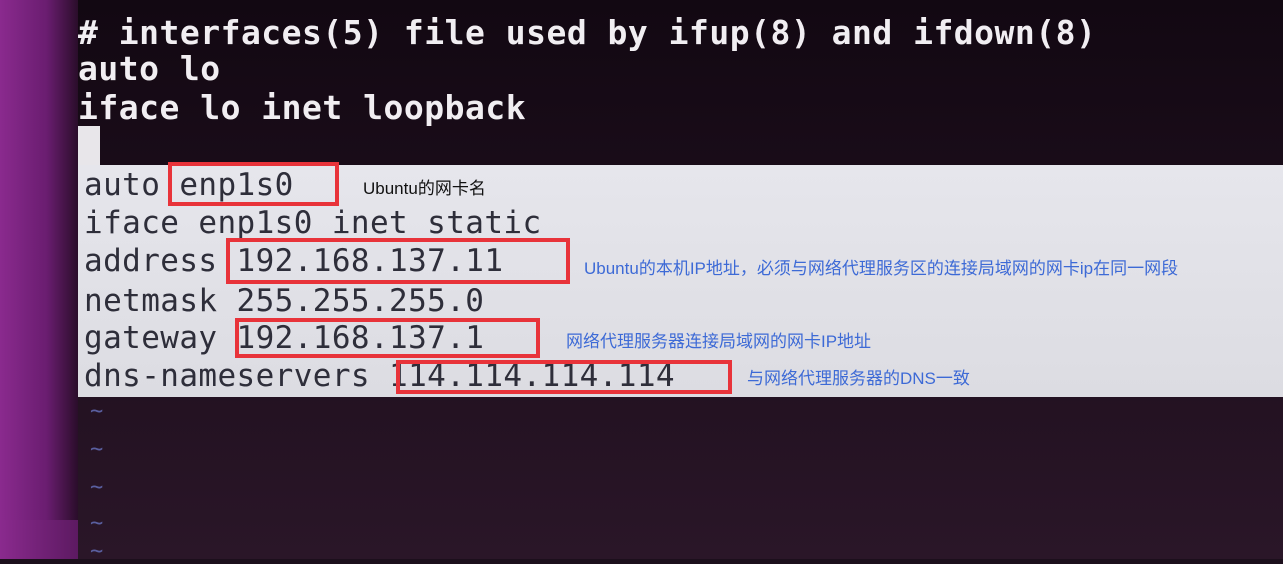  I want to click on auto-keyword: auto, so click(122, 185).